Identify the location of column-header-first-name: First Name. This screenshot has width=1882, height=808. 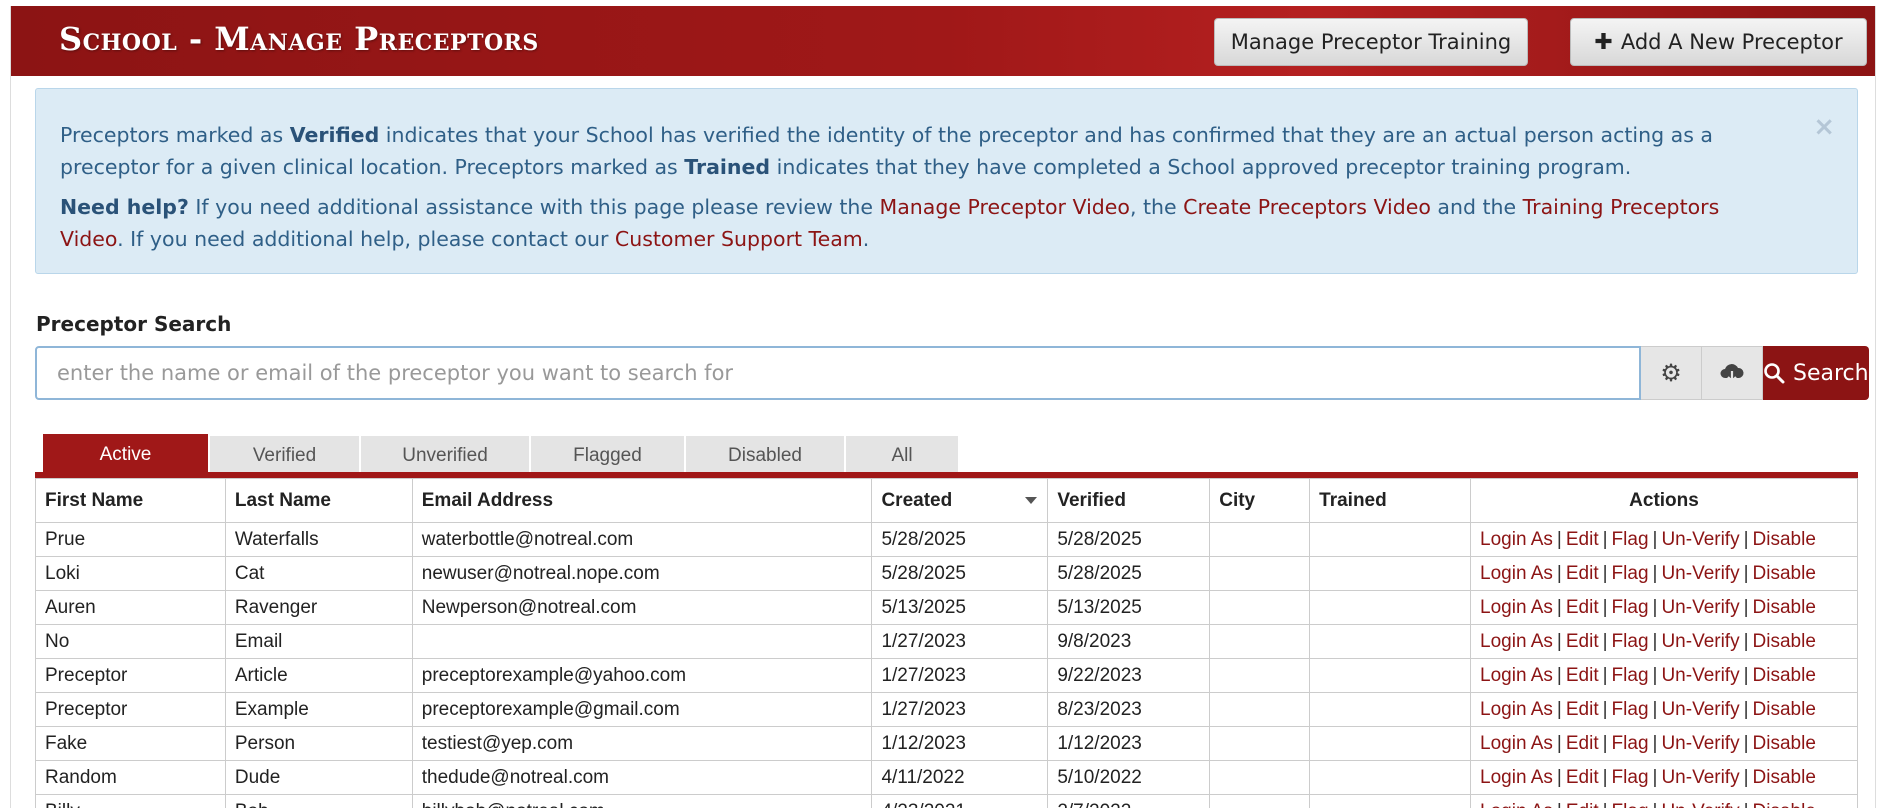
(130, 500).